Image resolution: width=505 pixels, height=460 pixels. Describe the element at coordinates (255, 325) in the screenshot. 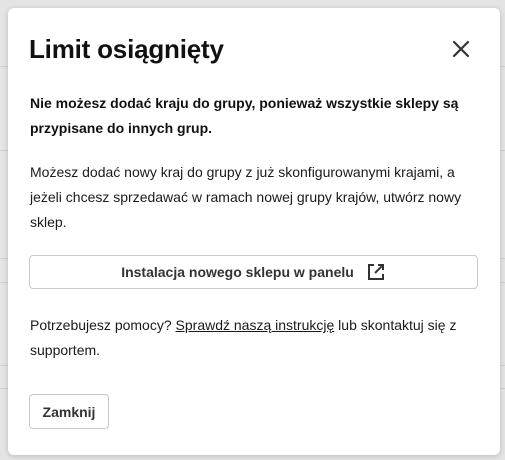

I see `instructions-link: Sprawdź naszą instrukcję` at that location.